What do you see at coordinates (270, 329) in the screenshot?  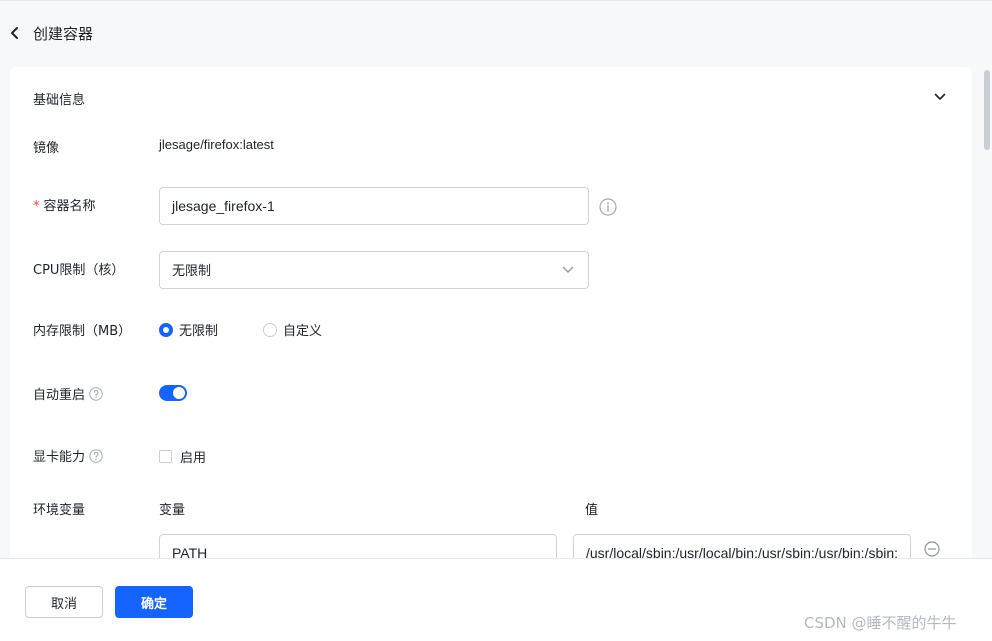 I see `radio-unchecked-icon` at bounding box center [270, 329].